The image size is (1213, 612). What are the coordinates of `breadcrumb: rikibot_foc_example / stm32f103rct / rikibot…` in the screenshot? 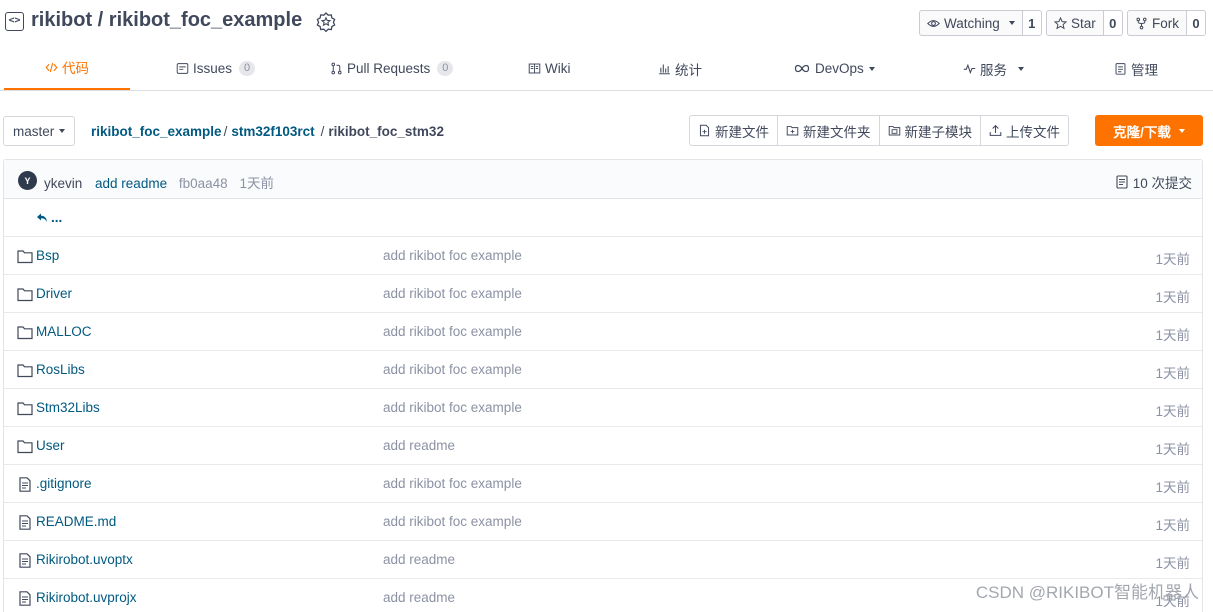 It's located at (267, 131).